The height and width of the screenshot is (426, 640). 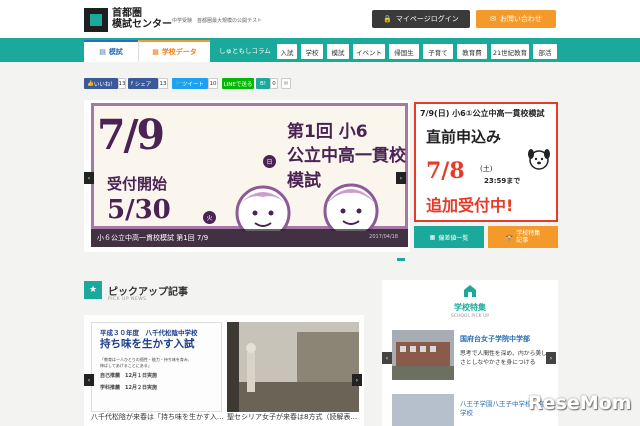 I want to click on banner-registration-date: 5/30, so click(x=139, y=210).